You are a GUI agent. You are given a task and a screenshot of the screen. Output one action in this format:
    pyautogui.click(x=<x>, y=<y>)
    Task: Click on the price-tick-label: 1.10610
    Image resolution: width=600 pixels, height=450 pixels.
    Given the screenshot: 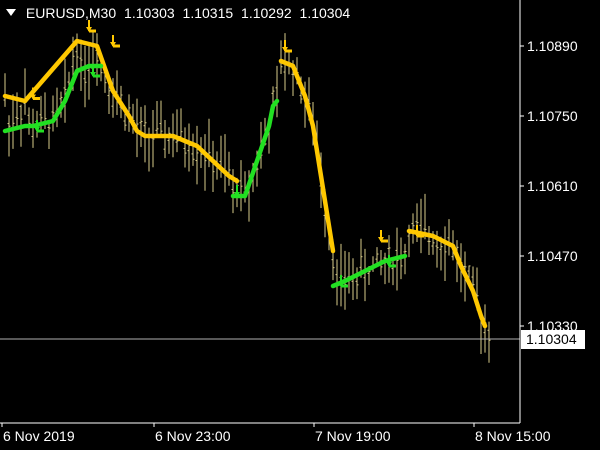 What is the action you would take?
    pyautogui.click(x=552, y=186)
    